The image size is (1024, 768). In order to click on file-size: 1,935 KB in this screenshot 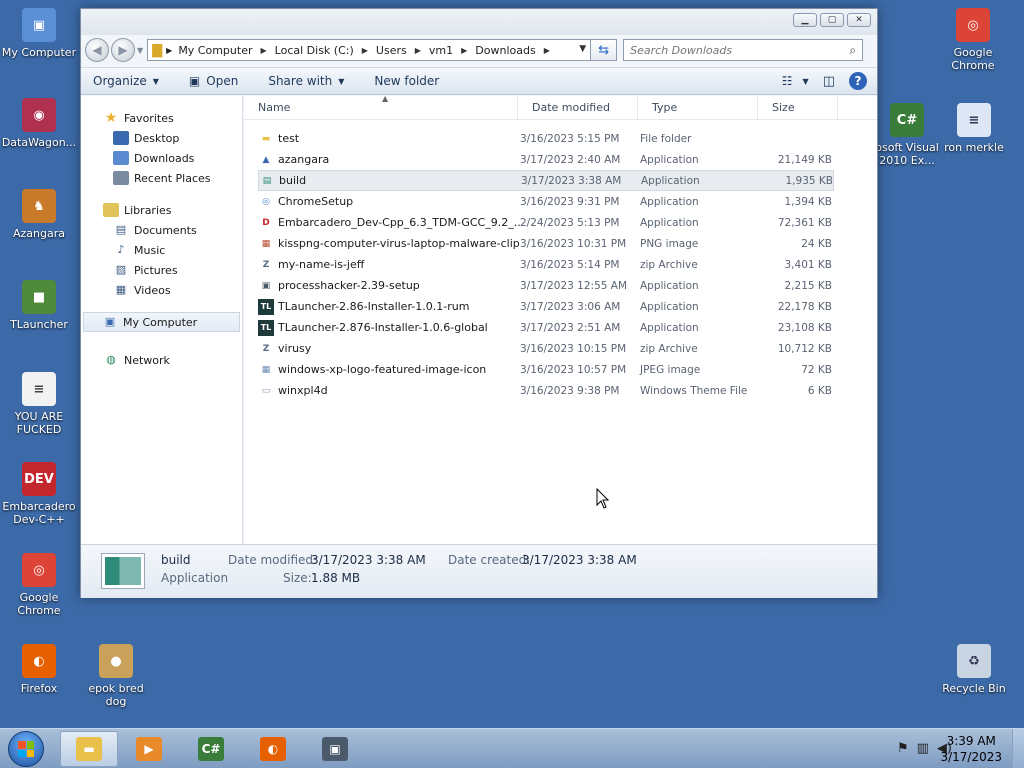, I will do `click(809, 180)`.